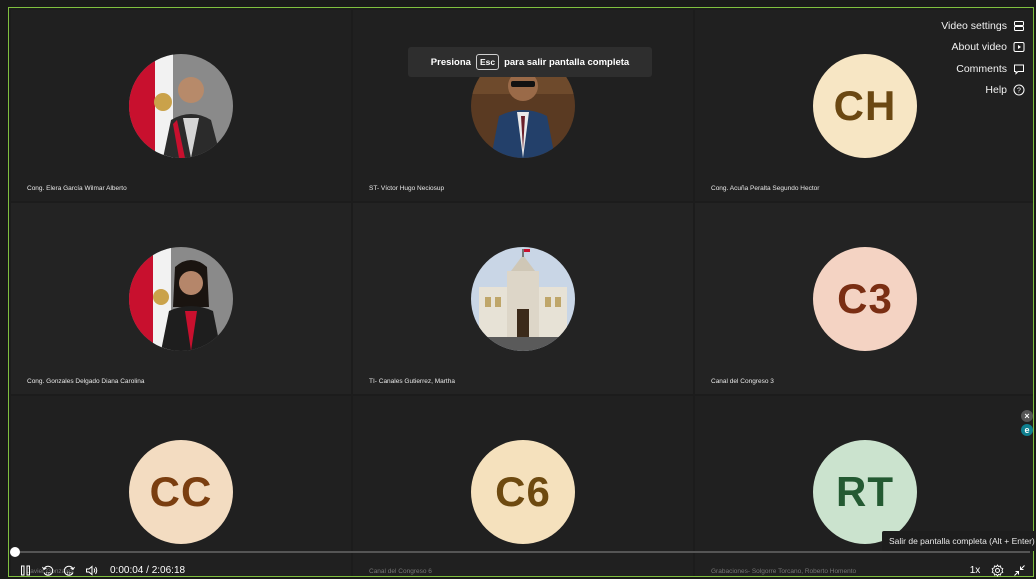 The width and height of the screenshot is (1036, 579). I want to click on participant-tile: TI- Canales Gutierrez, Martha, so click(523, 298).